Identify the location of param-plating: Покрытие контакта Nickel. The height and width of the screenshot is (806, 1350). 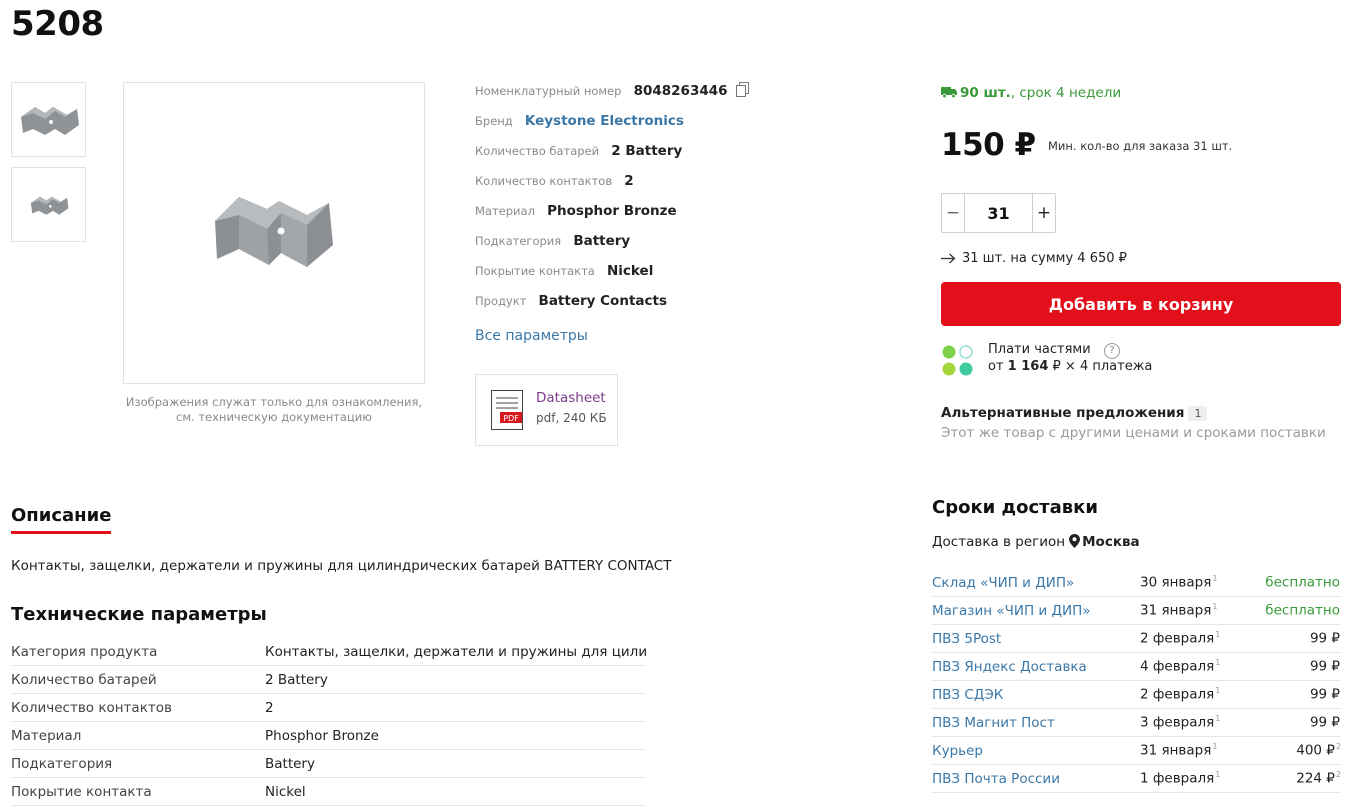
(564, 271).